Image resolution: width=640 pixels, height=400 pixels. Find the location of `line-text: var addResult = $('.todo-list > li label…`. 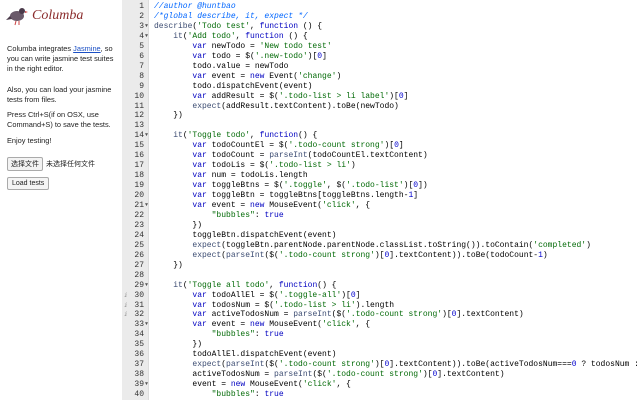

line-text: var addResult = $('.todo-list > li label… is located at coordinates (300, 96).